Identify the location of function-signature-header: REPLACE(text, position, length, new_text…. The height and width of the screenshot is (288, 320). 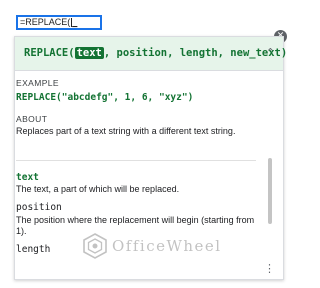
(151, 54).